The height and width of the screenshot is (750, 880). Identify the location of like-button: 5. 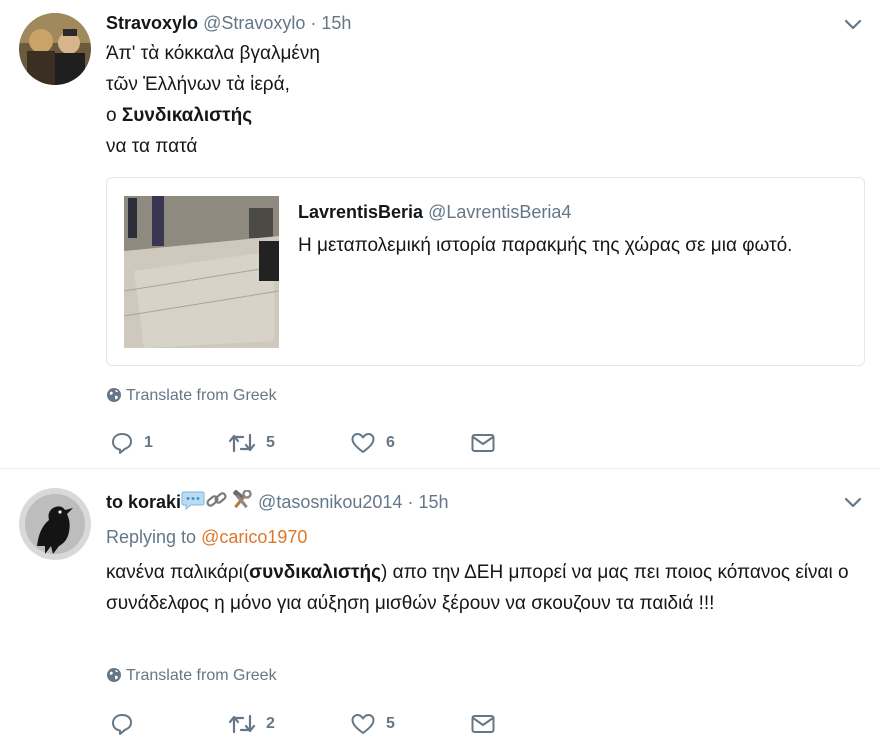
(372, 724).